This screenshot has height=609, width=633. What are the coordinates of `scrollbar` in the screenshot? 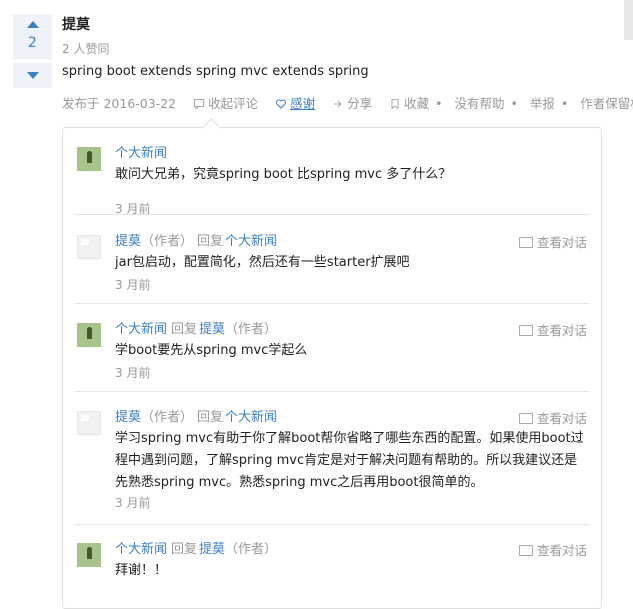 It's located at (628, 20).